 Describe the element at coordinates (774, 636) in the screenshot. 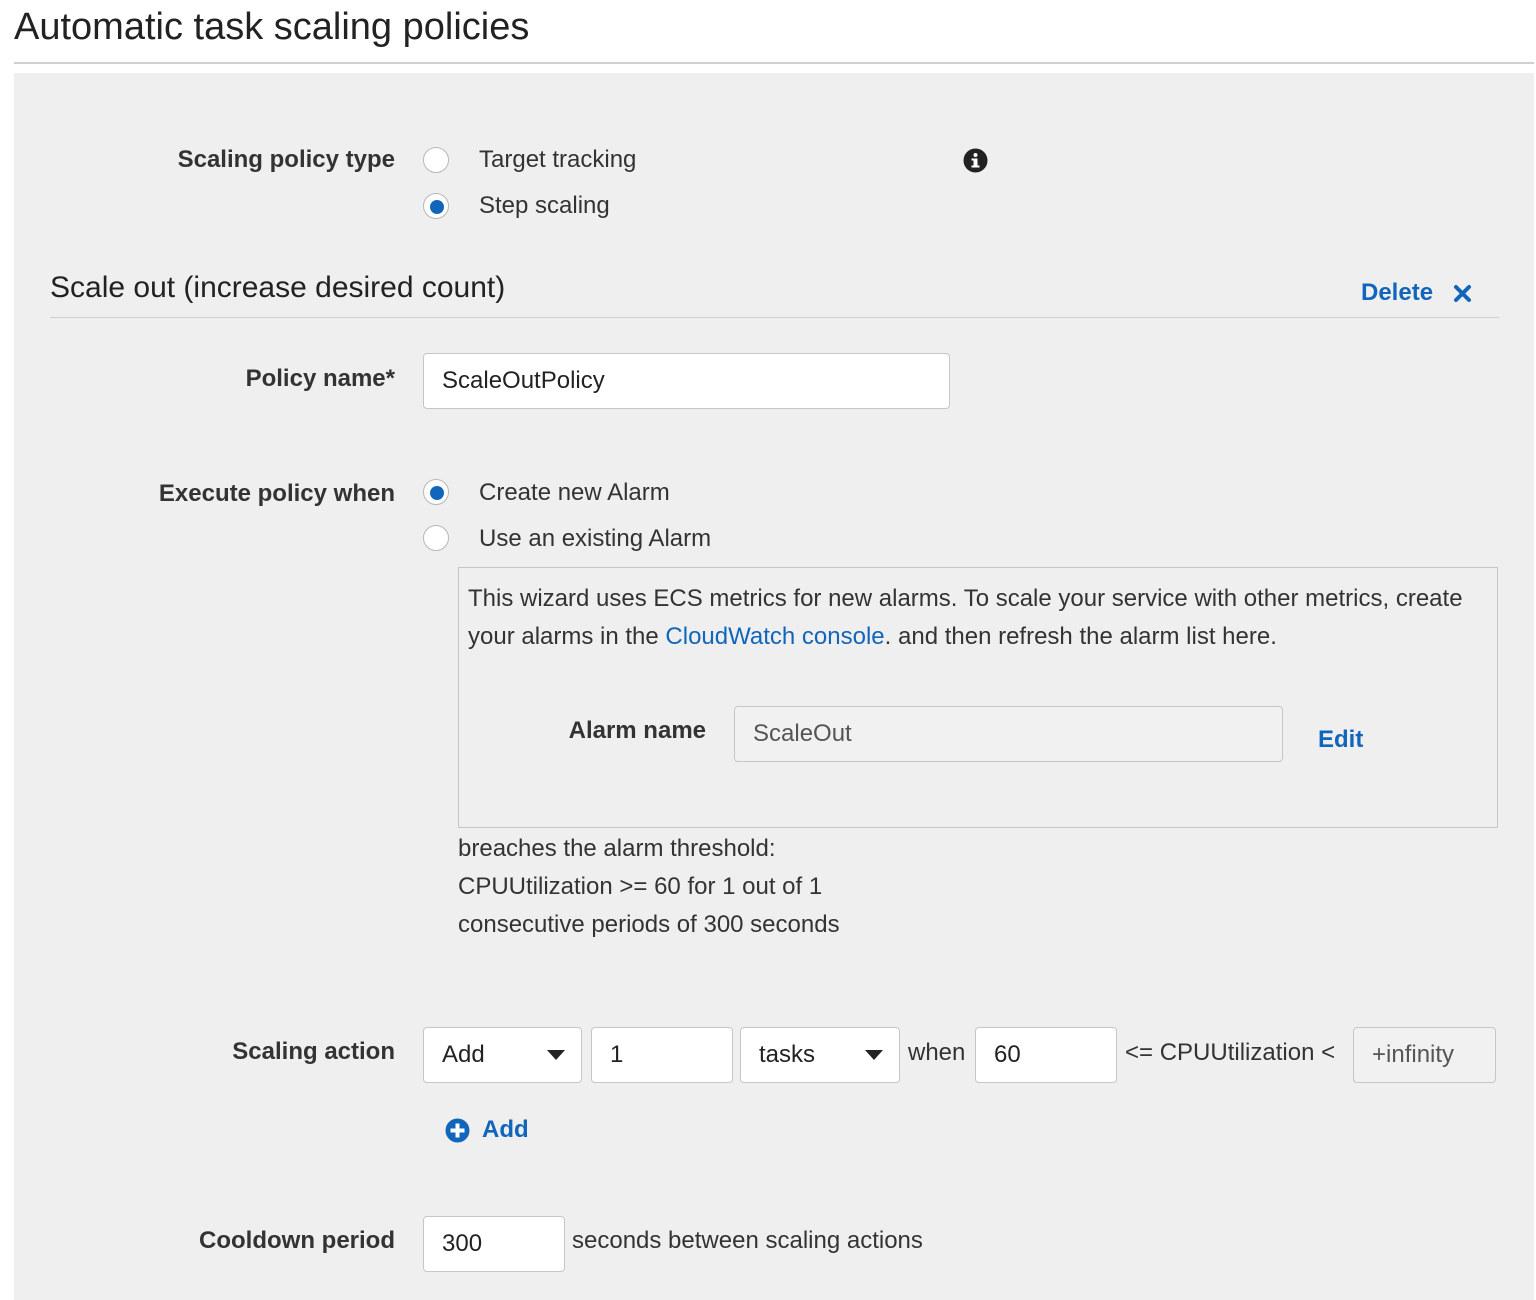

I see `cloudwatch-console-link: CloudWatch console` at that location.